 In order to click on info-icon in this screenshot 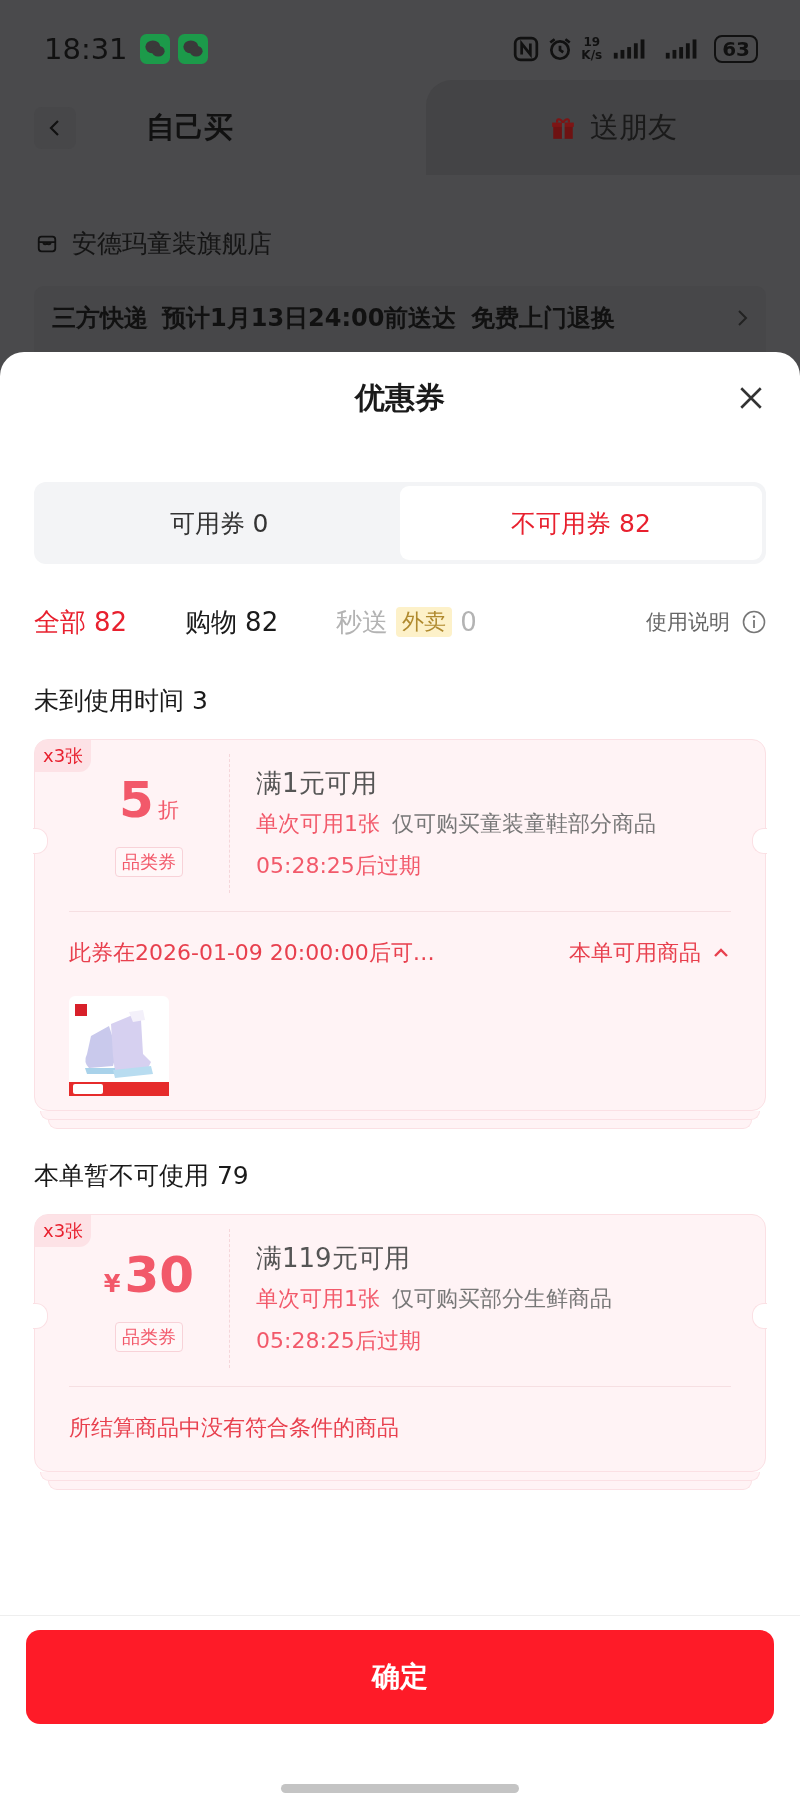, I will do `click(754, 622)`.